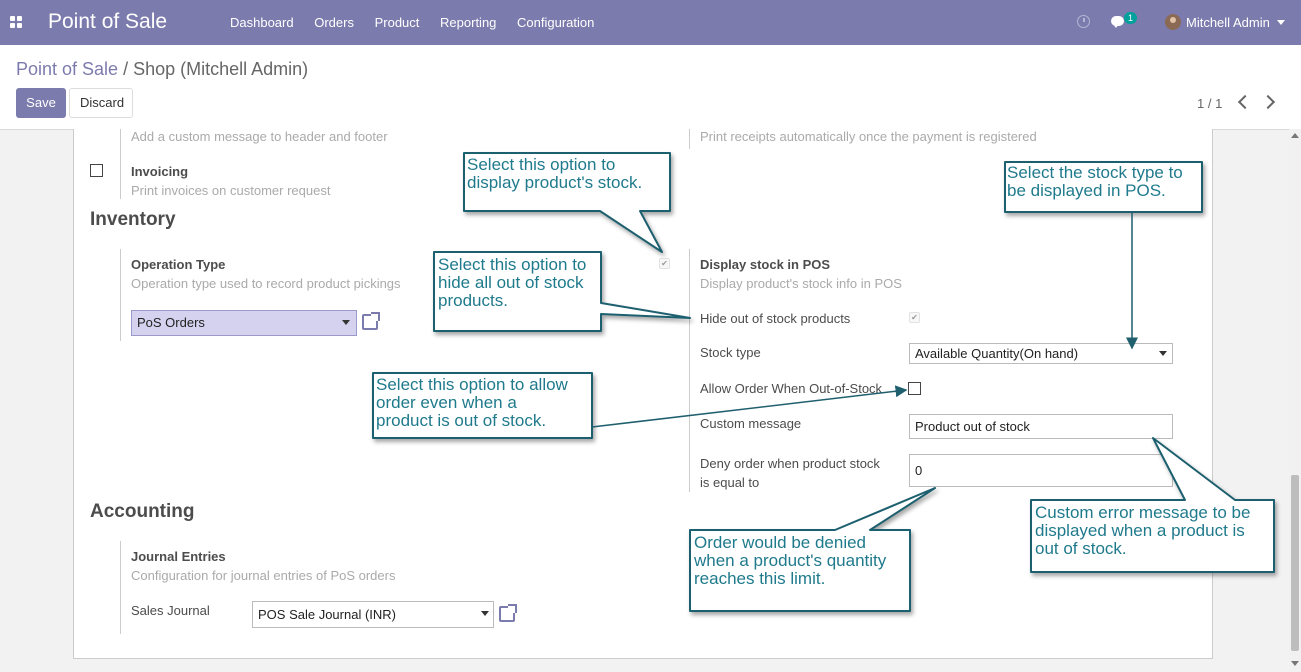 The height and width of the screenshot is (672, 1301). Describe the element at coordinates (1281, 22) in the screenshot. I see `user-caret-icon` at that location.